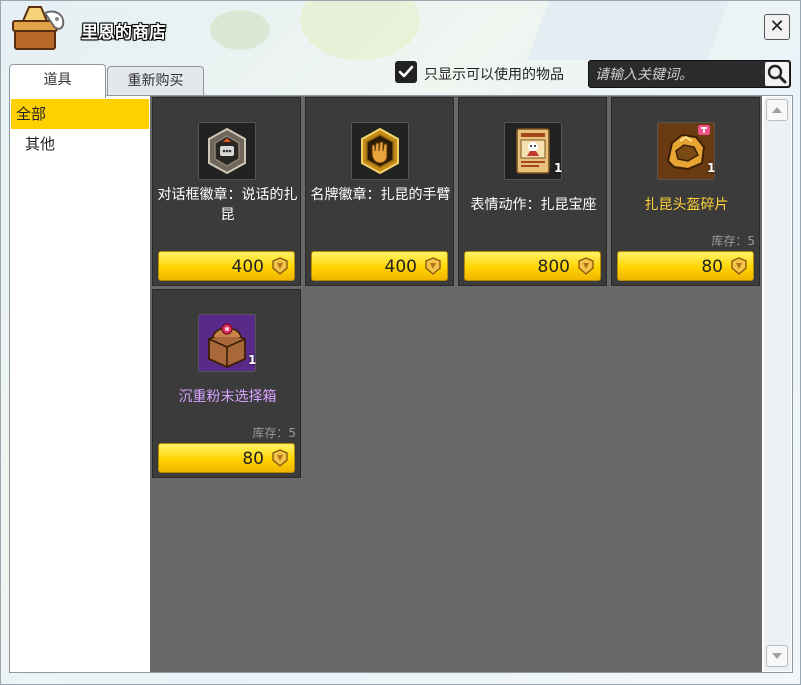 This screenshot has height=685, width=801. What do you see at coordinates (80, 384) in the screenshot?
I see `category-list: 全部 其他` at bounding box center [80, 384].